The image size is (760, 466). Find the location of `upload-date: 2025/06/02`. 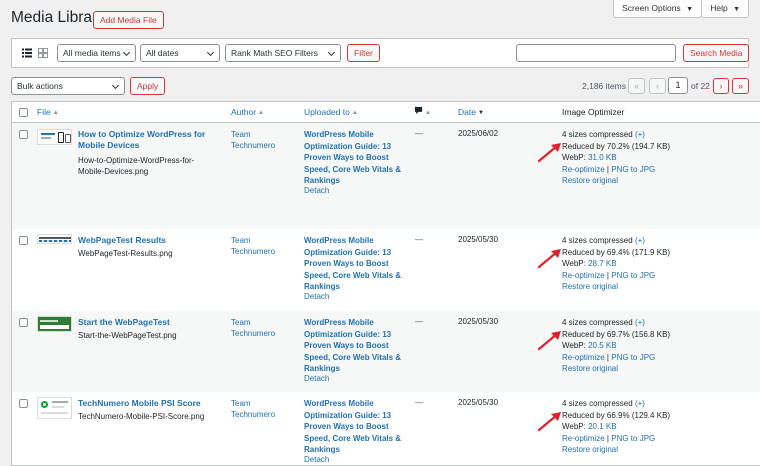

upload-date: 2025/06/02 is located at coordinates (478, 133).